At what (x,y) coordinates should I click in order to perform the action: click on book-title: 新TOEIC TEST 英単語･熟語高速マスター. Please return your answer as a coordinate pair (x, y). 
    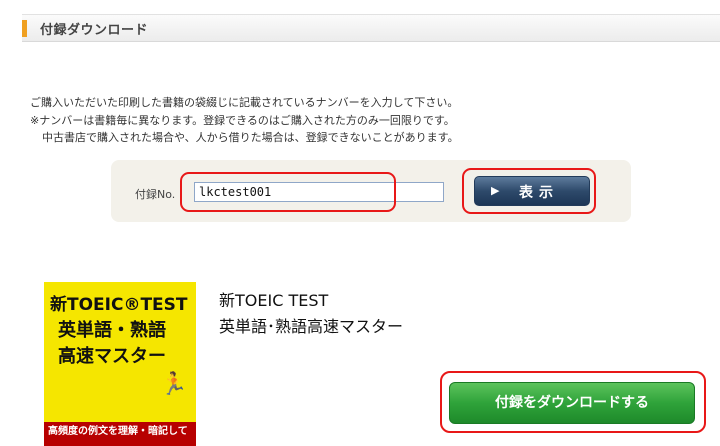
    Looking at the image, I should click on (311, 314).